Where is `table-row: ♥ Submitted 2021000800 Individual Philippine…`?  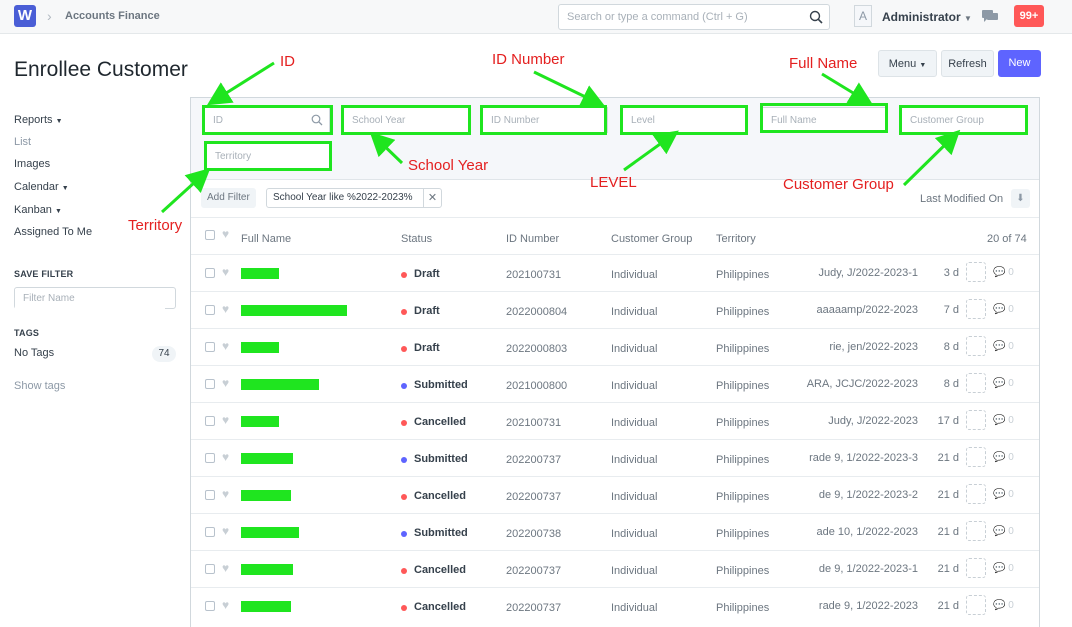 table-row: ♥ Submitted 2021000800 Individual Philippine… is located at coordinates (615, 383).